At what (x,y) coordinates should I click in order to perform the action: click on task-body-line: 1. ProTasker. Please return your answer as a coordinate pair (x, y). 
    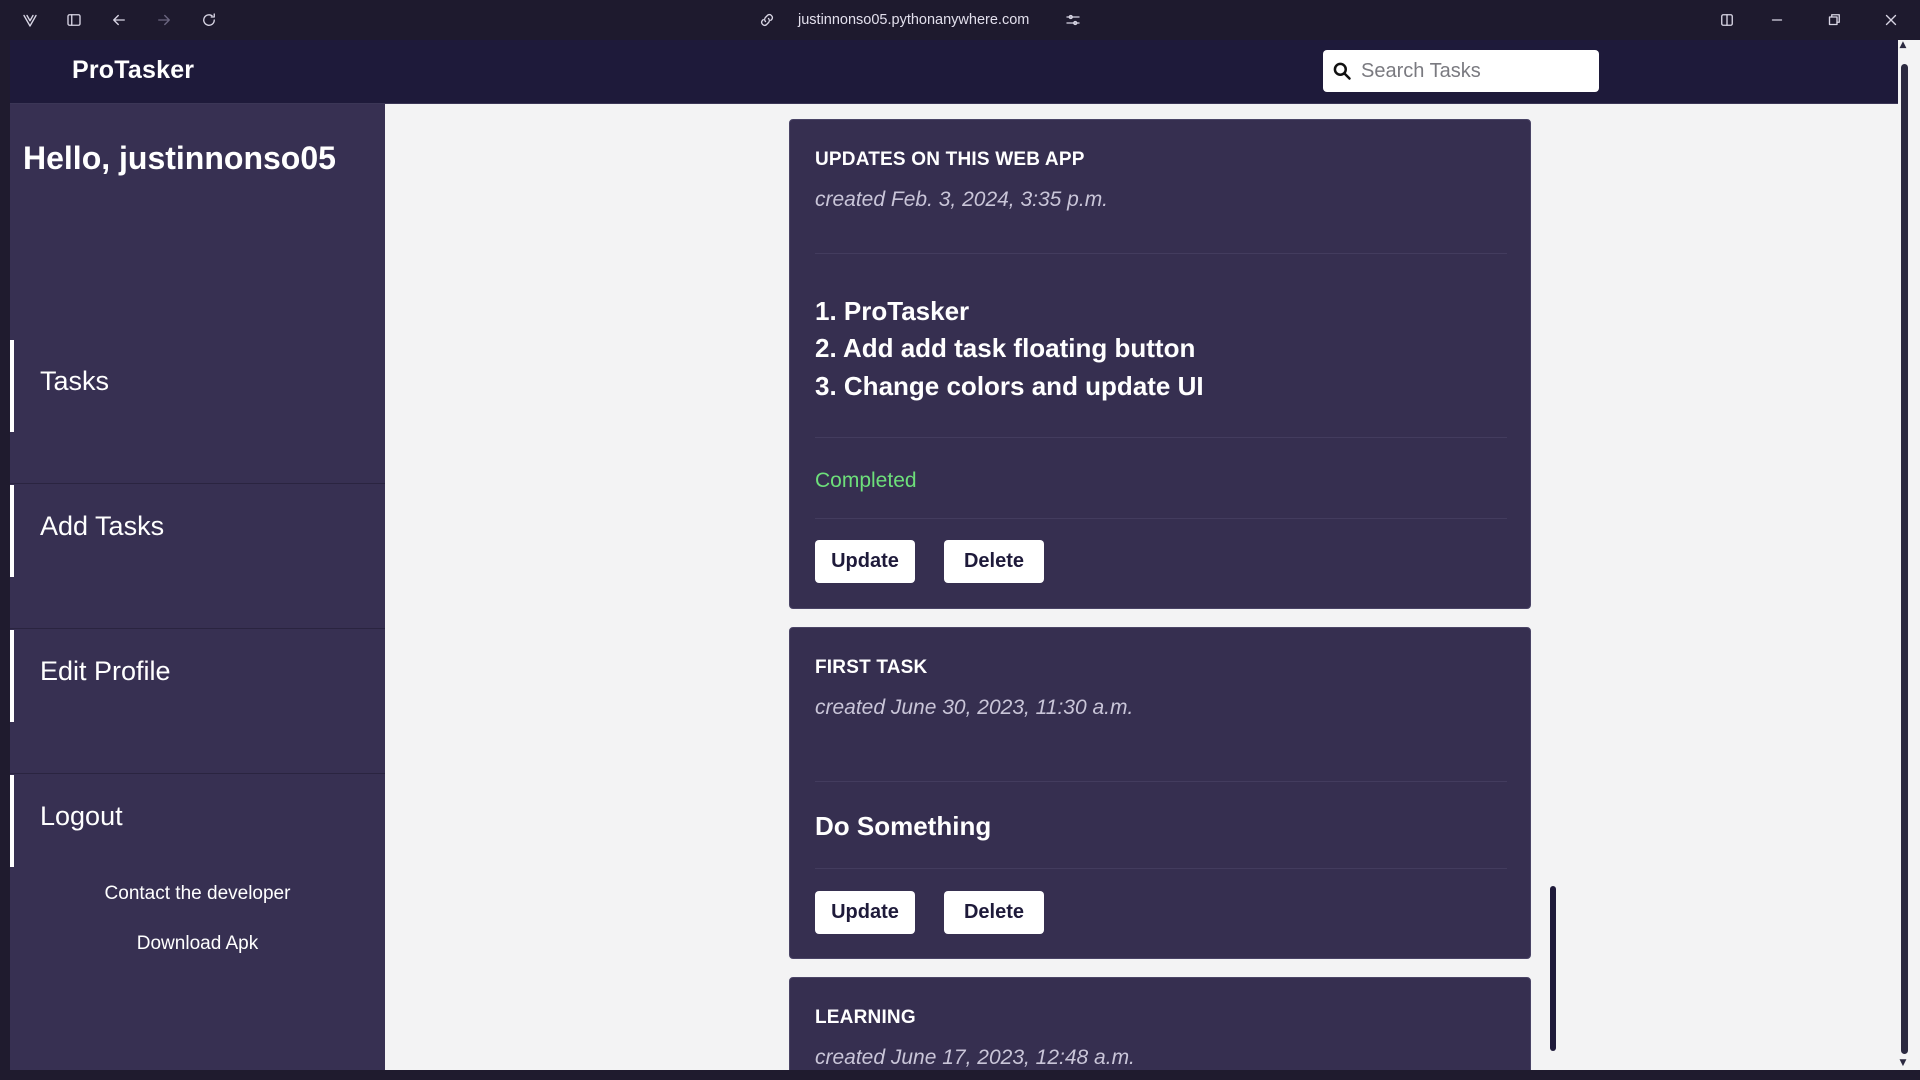
    Looking at the image, I should click on (892, 311).